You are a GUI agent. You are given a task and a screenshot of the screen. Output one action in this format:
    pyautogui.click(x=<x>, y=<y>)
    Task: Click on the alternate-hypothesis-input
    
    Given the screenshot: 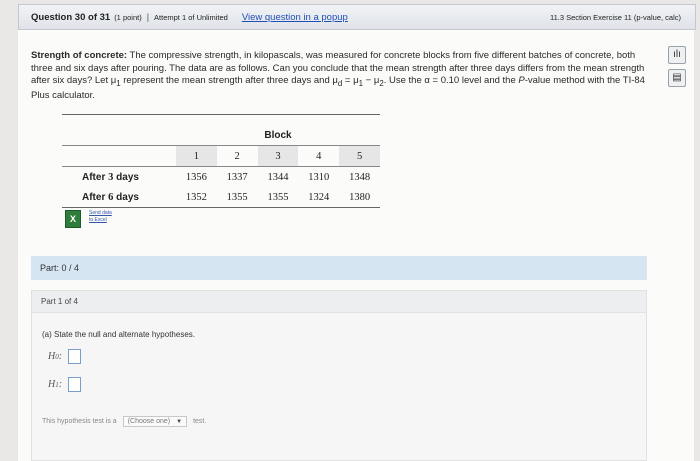 What is the action you would take?
    pyautogui.click(x=75, y=384)
    